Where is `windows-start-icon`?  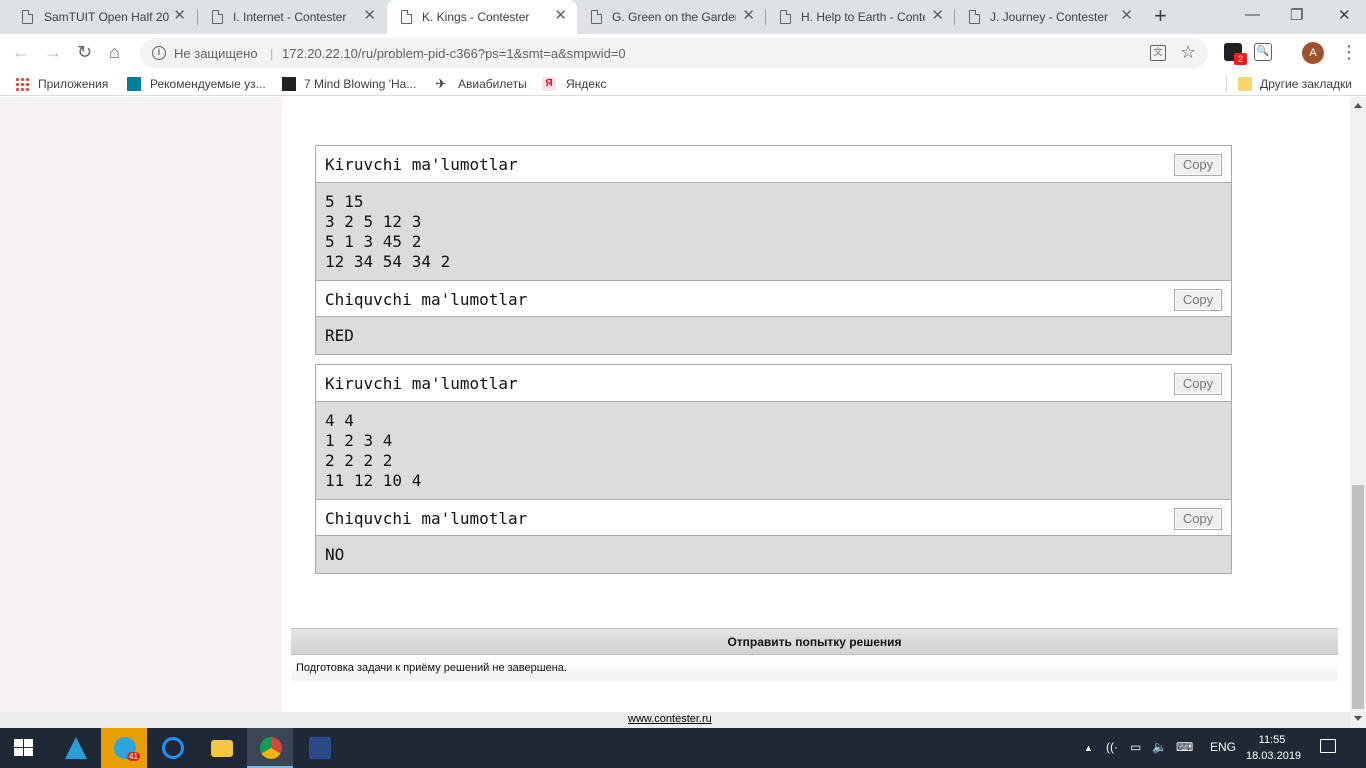
windows-start-icon is located at coordinates (24, 748).